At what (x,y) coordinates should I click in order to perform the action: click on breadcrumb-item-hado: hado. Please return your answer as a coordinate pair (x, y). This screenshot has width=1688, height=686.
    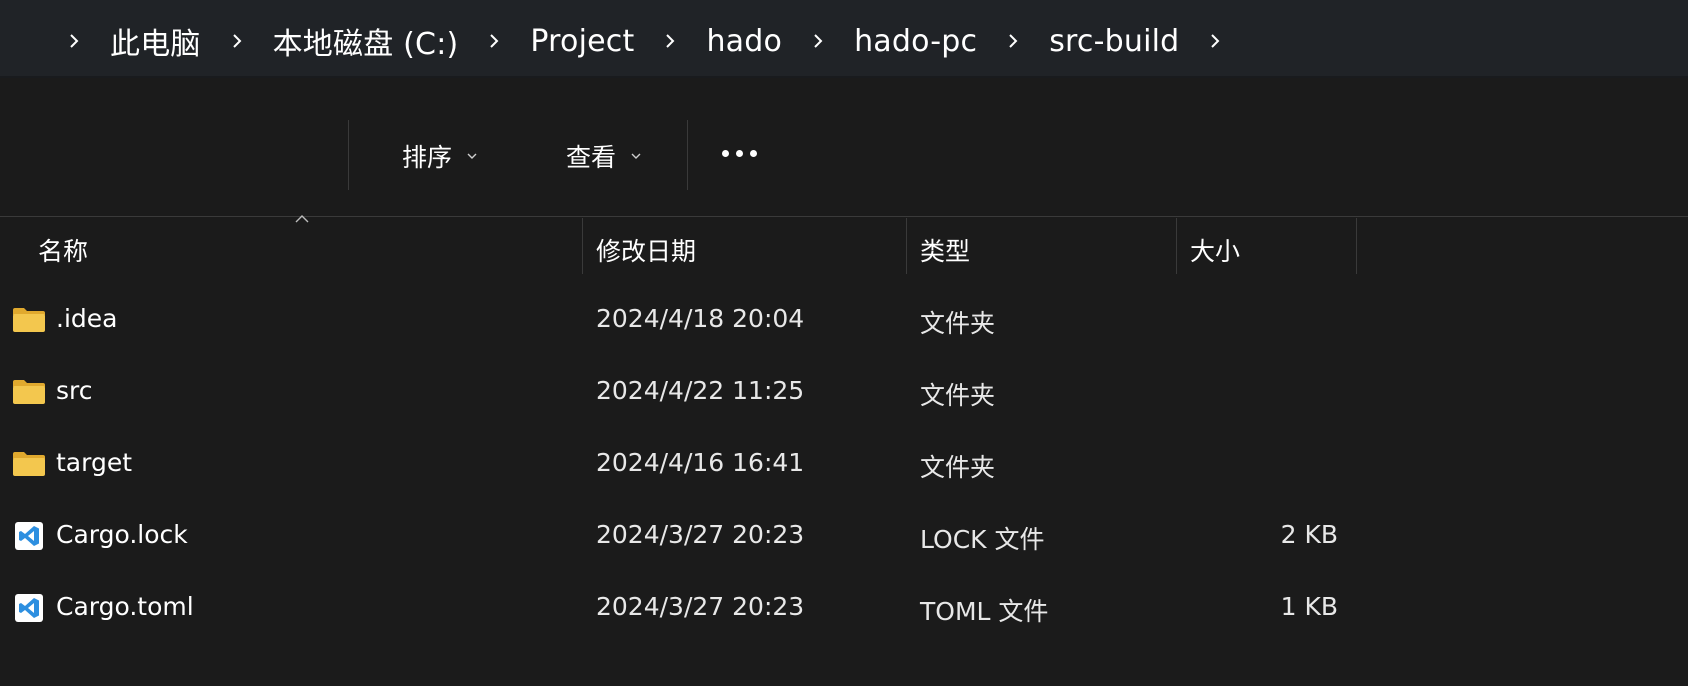
    Looking at the image, I should click on (744, 41).